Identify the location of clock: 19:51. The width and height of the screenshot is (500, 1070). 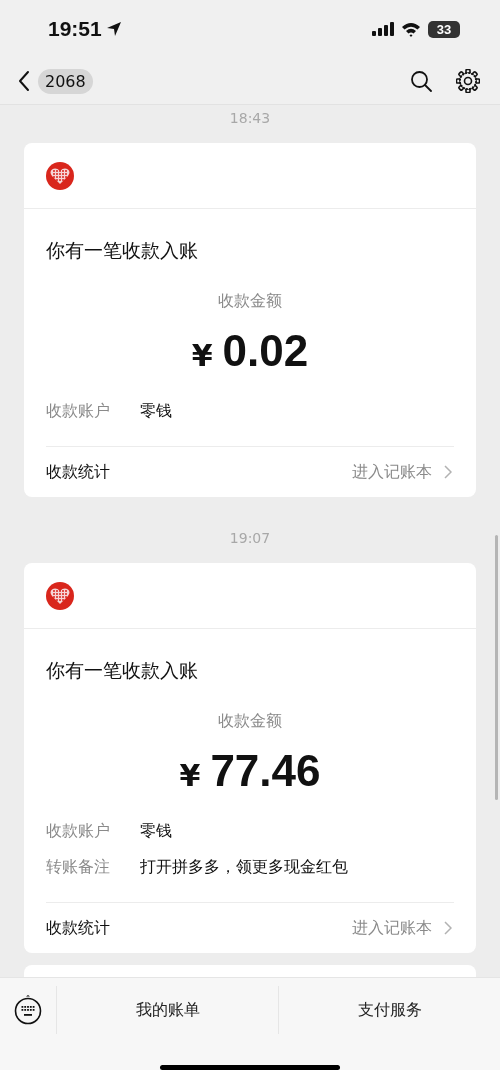
(75, 29).